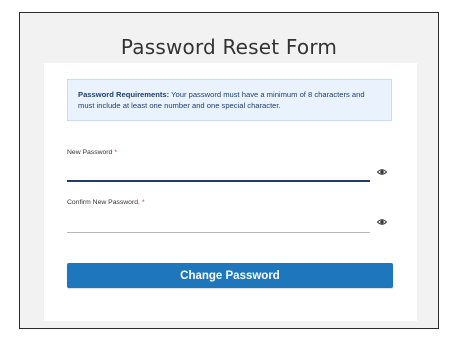  I want to click on notice-heading: Password Requirements:, so click(124, 94).